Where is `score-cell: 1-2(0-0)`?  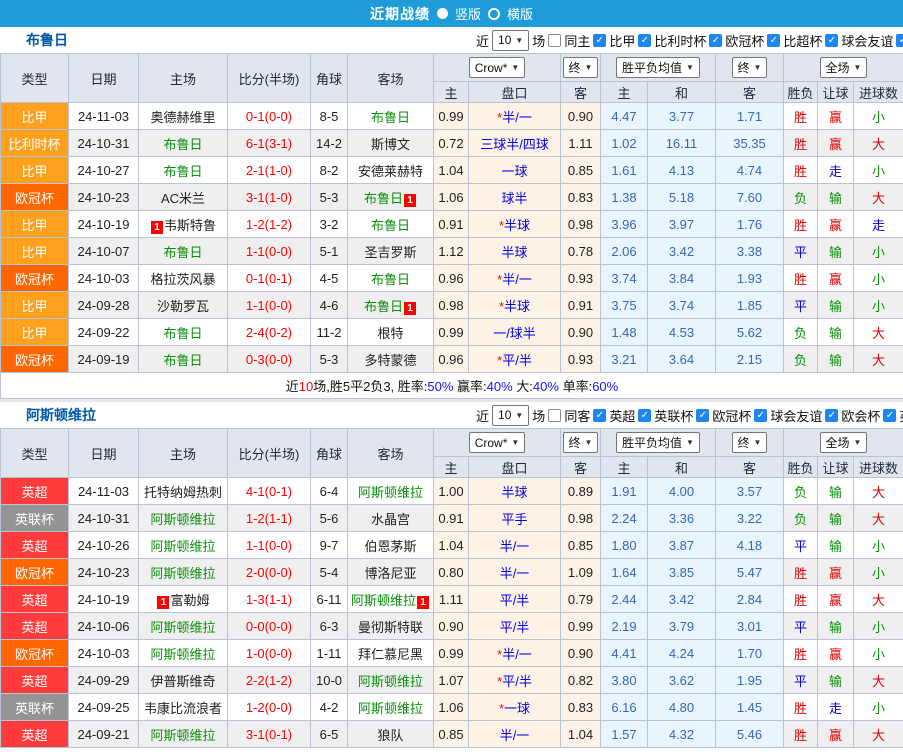 score-cell: 1-2(0-0) is located at coordinates (269, 707).